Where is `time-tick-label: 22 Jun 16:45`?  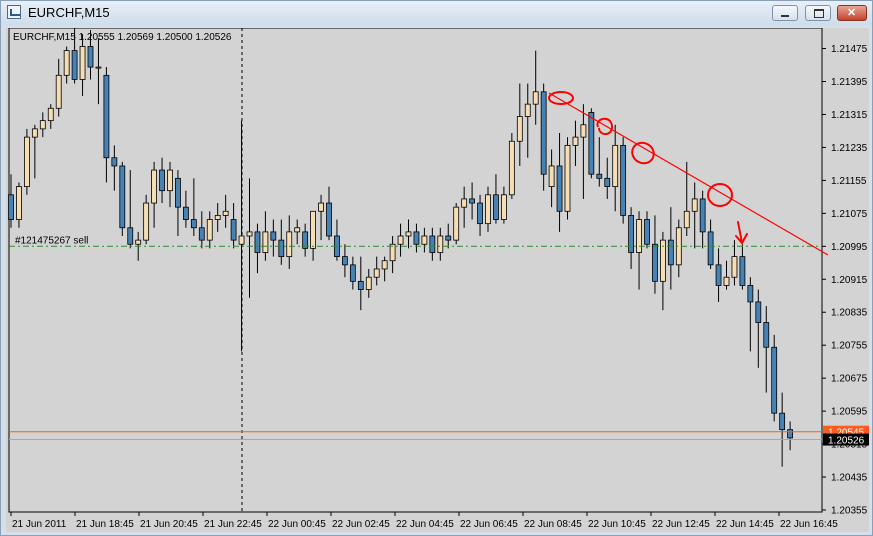 time-tick-label: 22 Jun 16:45 is located at coordinates (809, 524).